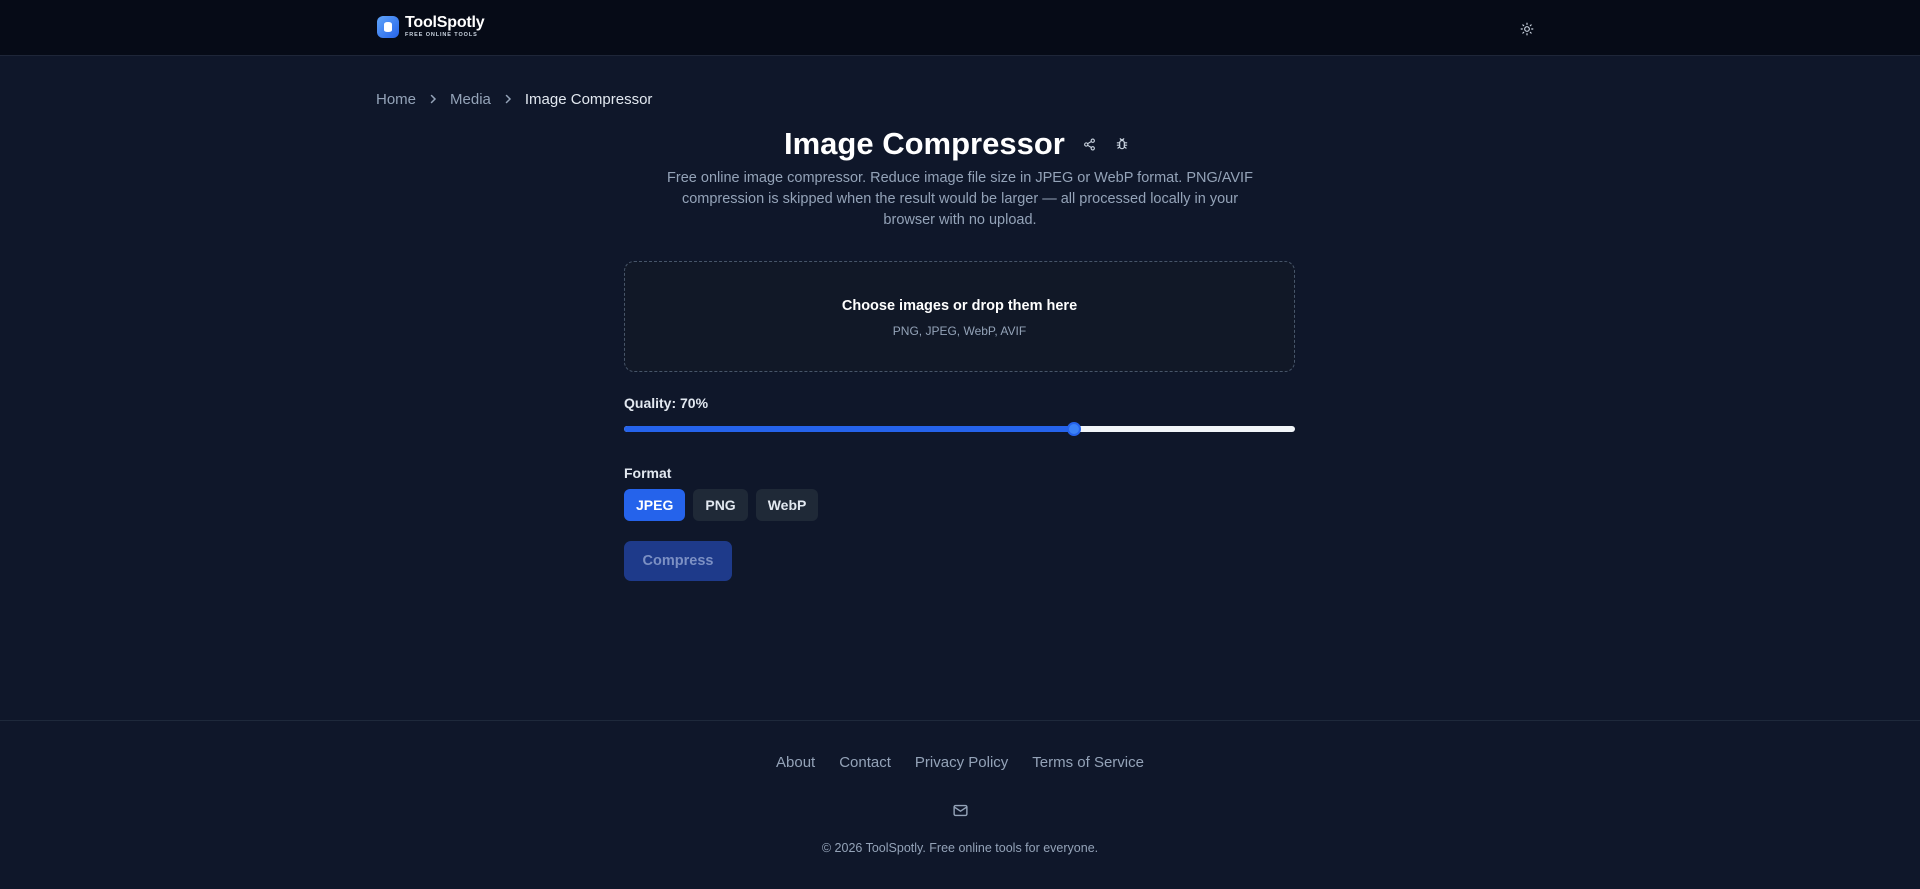 This screenshot has width=1920, height=889. Describe the element at coordinates (849, 429) in the screenshot. I see `slider-fill` at that location.